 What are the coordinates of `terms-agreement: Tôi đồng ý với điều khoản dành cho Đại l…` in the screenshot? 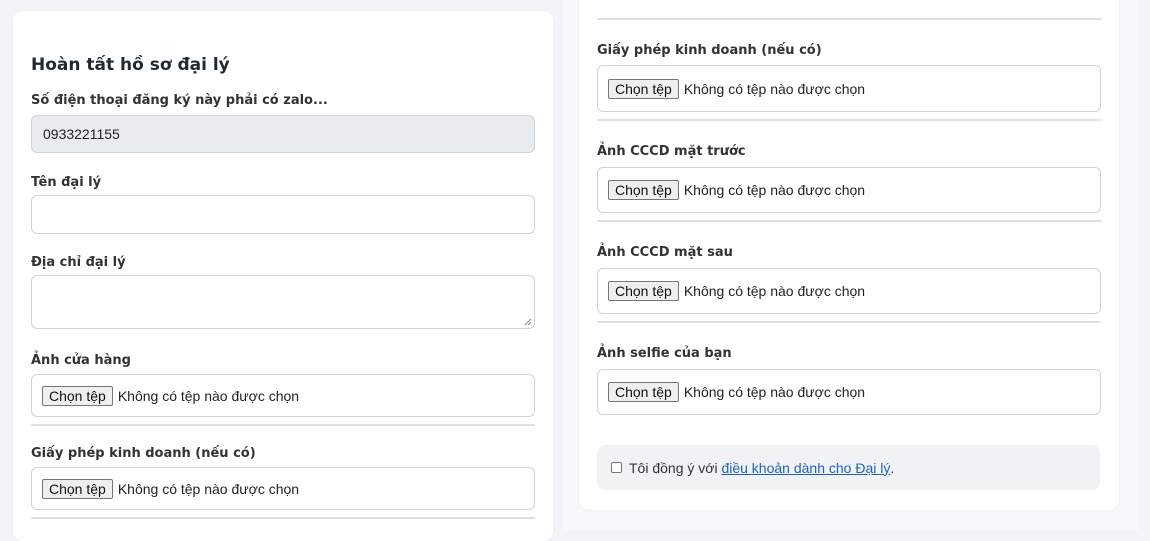 It's located at (848, 467).